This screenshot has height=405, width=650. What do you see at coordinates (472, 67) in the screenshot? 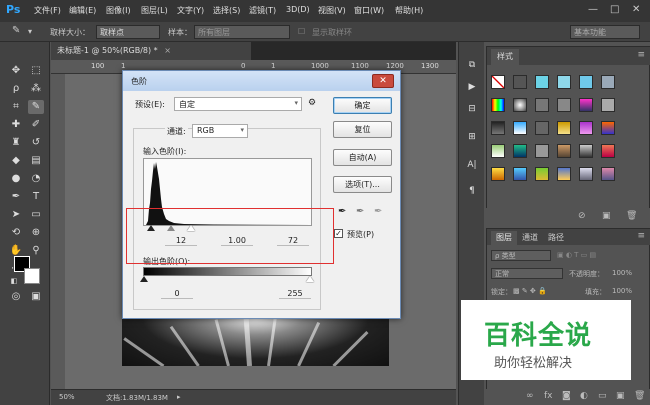
I see `history-panel-icon: ⧉` at bounding box center [472, 67].